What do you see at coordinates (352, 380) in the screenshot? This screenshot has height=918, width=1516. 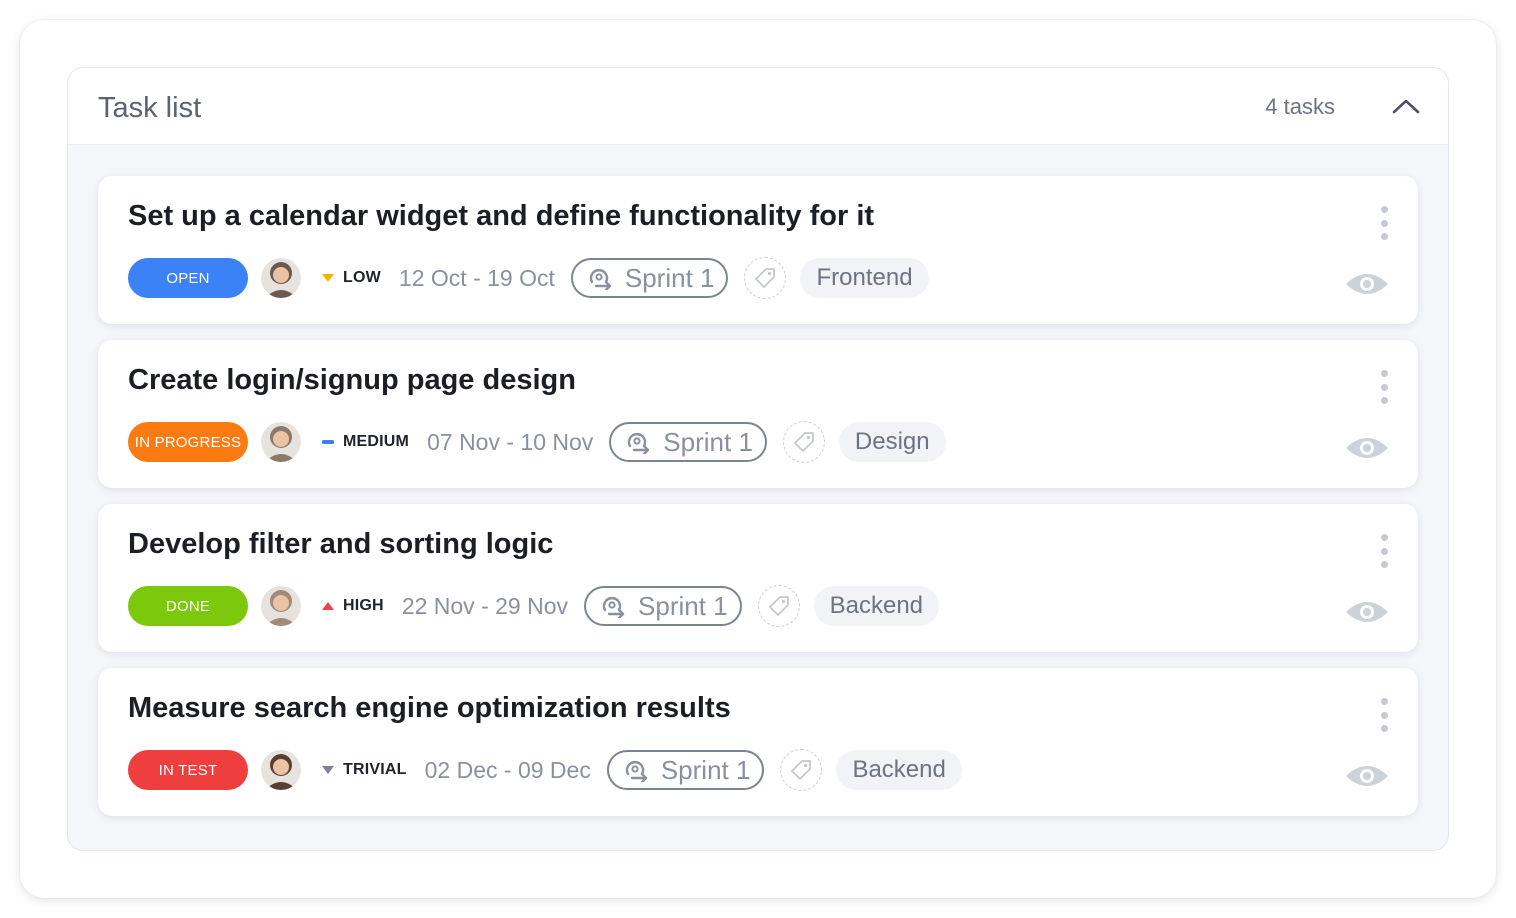 I see `task-title: Create login/signup page design` at bounding box center [352, 380].